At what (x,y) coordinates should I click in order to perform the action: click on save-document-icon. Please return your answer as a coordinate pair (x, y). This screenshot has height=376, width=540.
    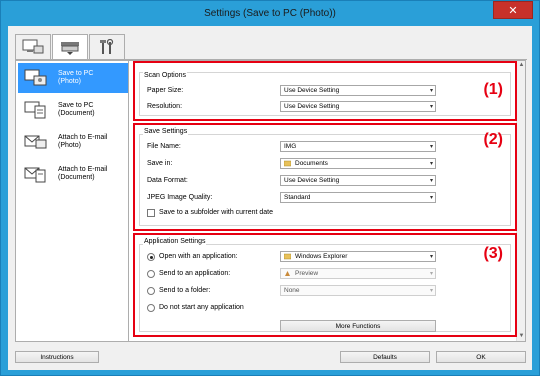
    Looking at the image, I should click on (36, 110).